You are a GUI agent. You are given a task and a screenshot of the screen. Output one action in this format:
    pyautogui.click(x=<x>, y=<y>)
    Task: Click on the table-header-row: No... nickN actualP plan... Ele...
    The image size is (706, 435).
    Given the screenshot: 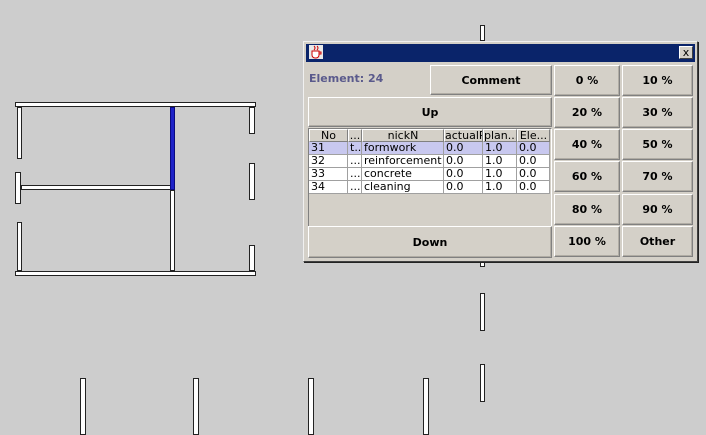 What is the action you would take?
    pyautogui.click(x=429, y=135)
    